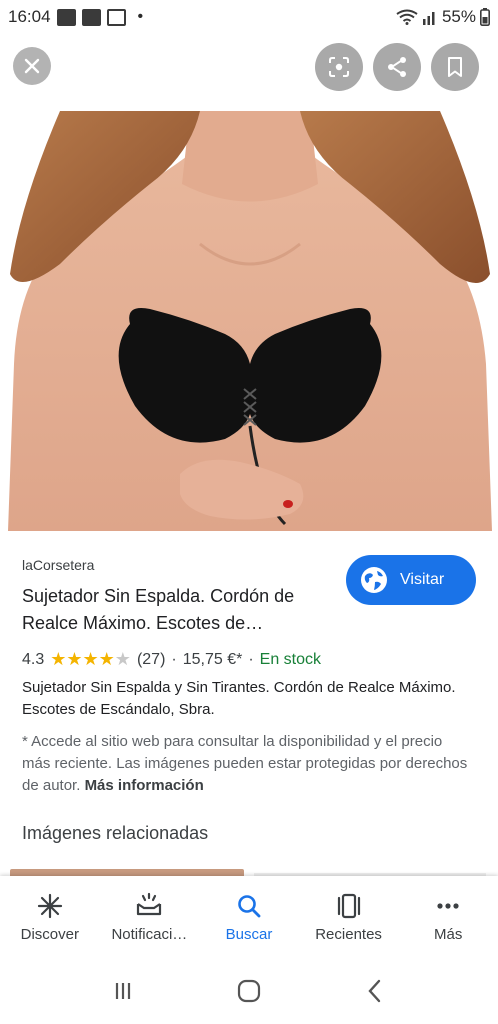 This screenshot has width=498, height=1024. What do you see at coordinates (151, 659) in the screenshot?
I see `review-count: (27)` at bounding box center [151, 659].